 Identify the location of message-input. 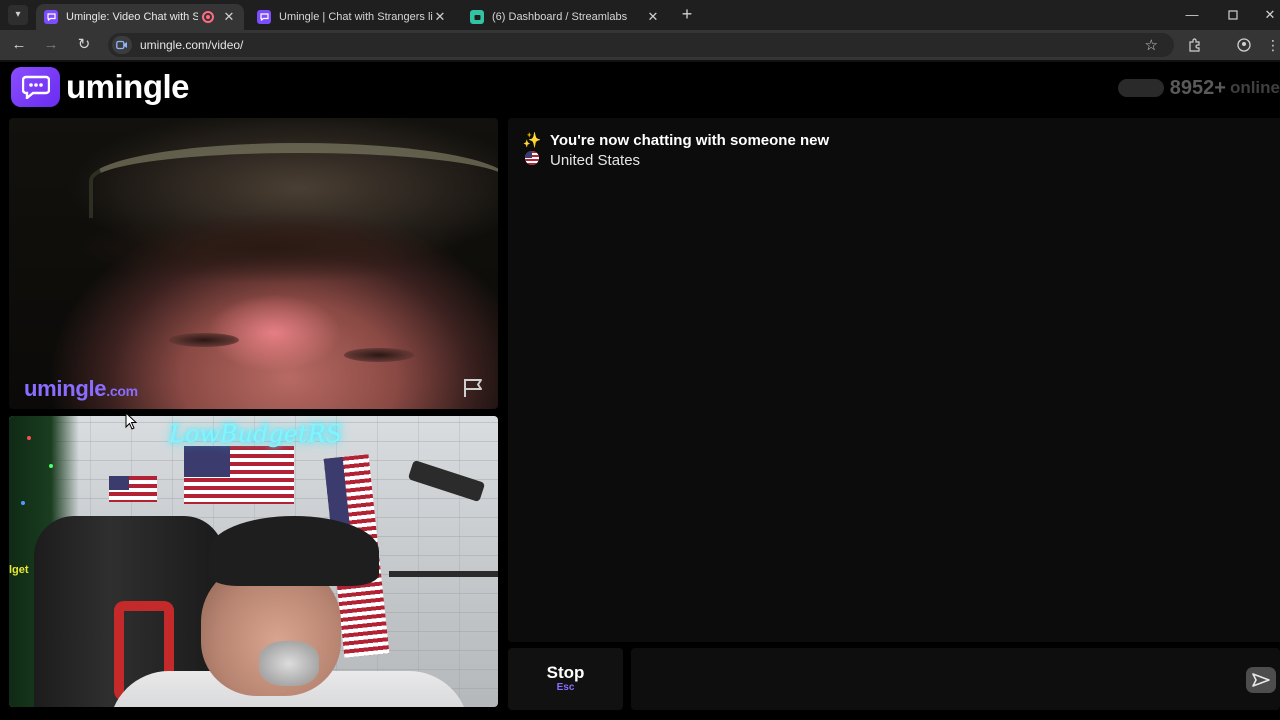
(955, 679).